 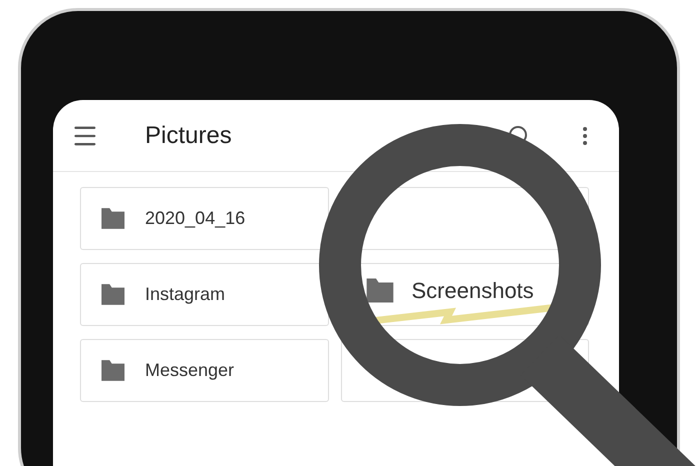 I want to click on folder-card: Instagram, so click(x=204, y=294).